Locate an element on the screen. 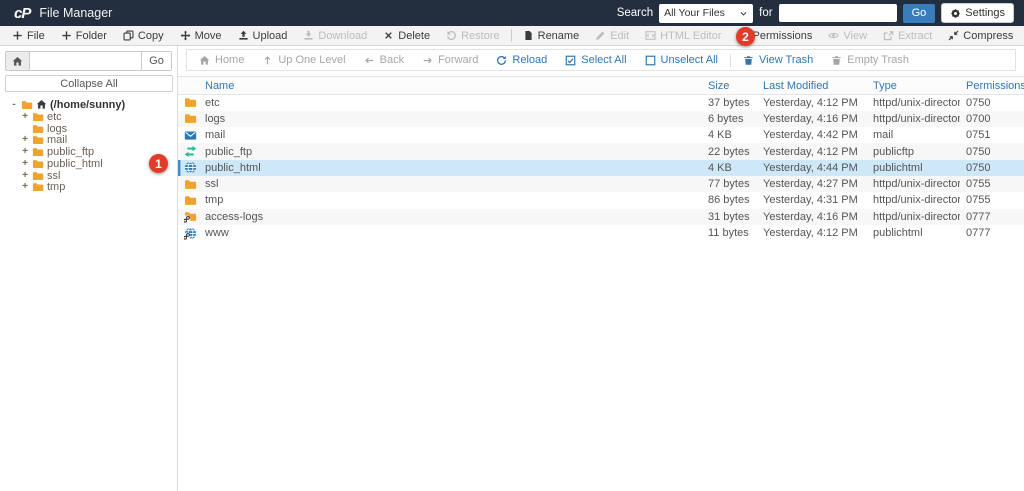 This screenshot has height=491, width=1024. rename-button: Rename is located at coordinates (551, 35).